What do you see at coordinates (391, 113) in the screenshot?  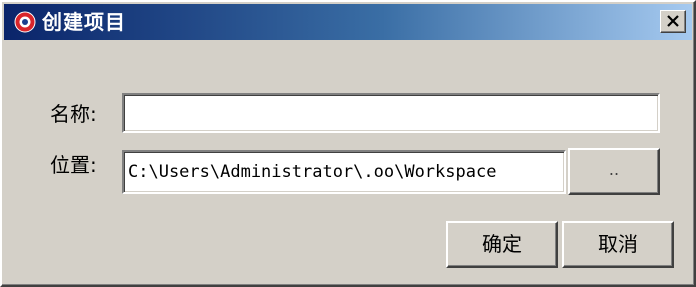 I see `name-input` at bounding box center [391, 113].